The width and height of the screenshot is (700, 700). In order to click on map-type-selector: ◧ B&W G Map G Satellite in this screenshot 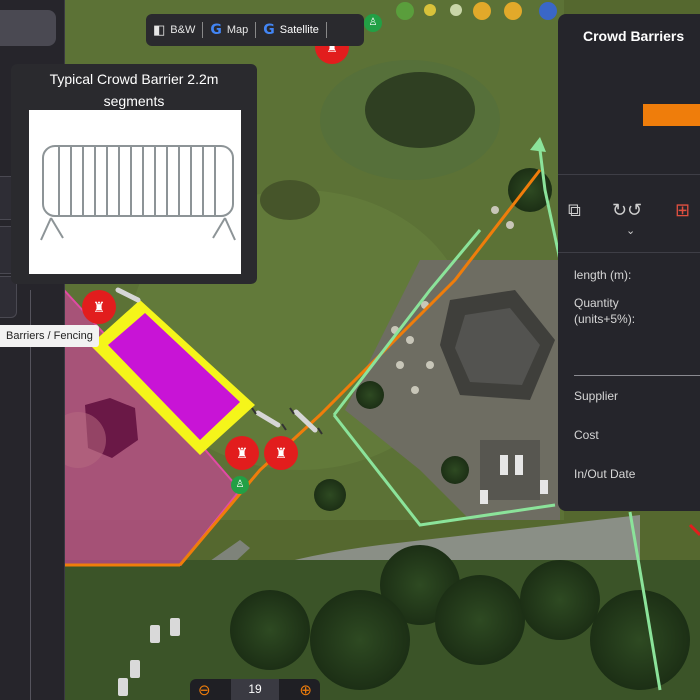, I will do `click(255, 30)`.